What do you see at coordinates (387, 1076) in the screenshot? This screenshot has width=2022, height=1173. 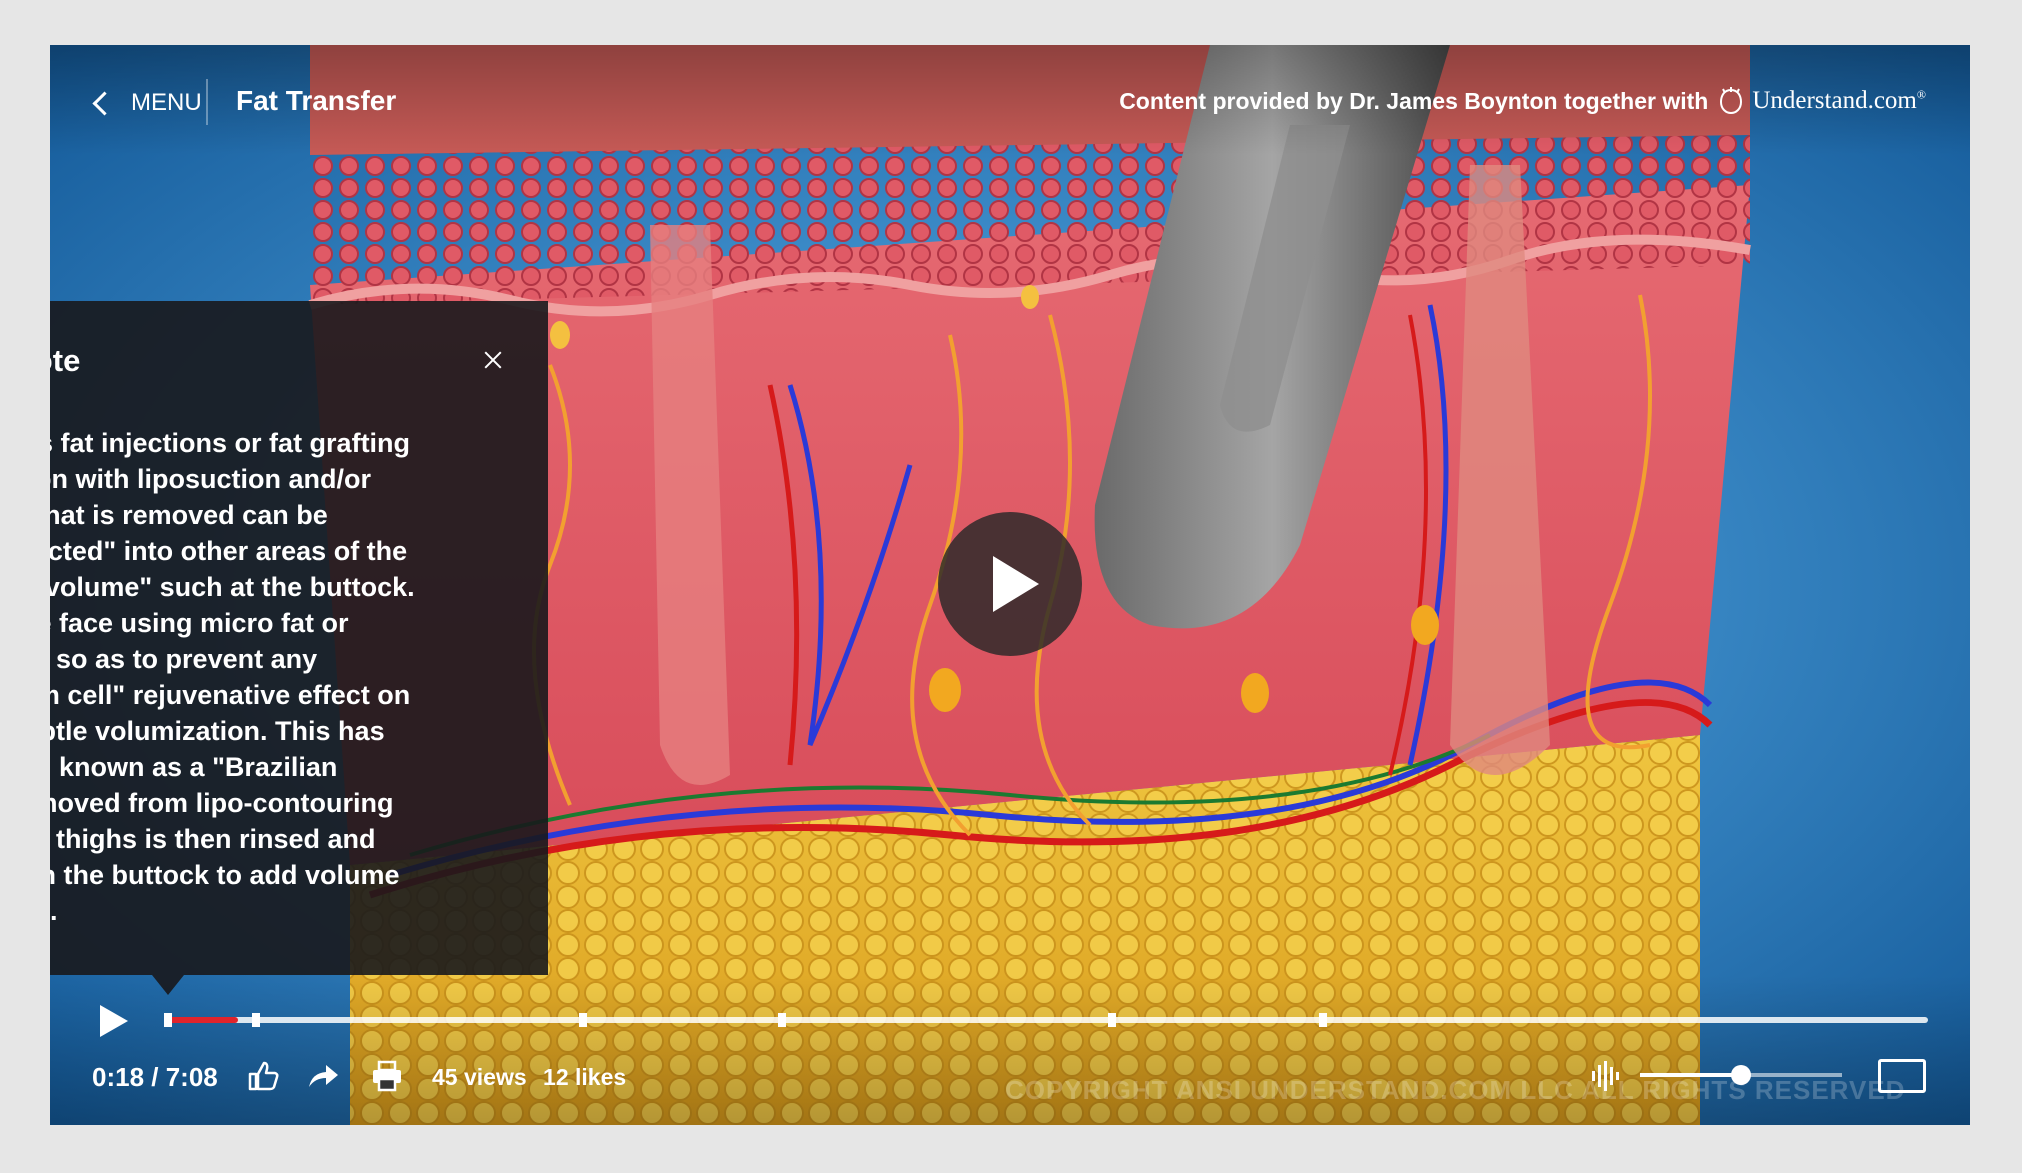 I see `print-icon` at bounding box center [387, 1076].